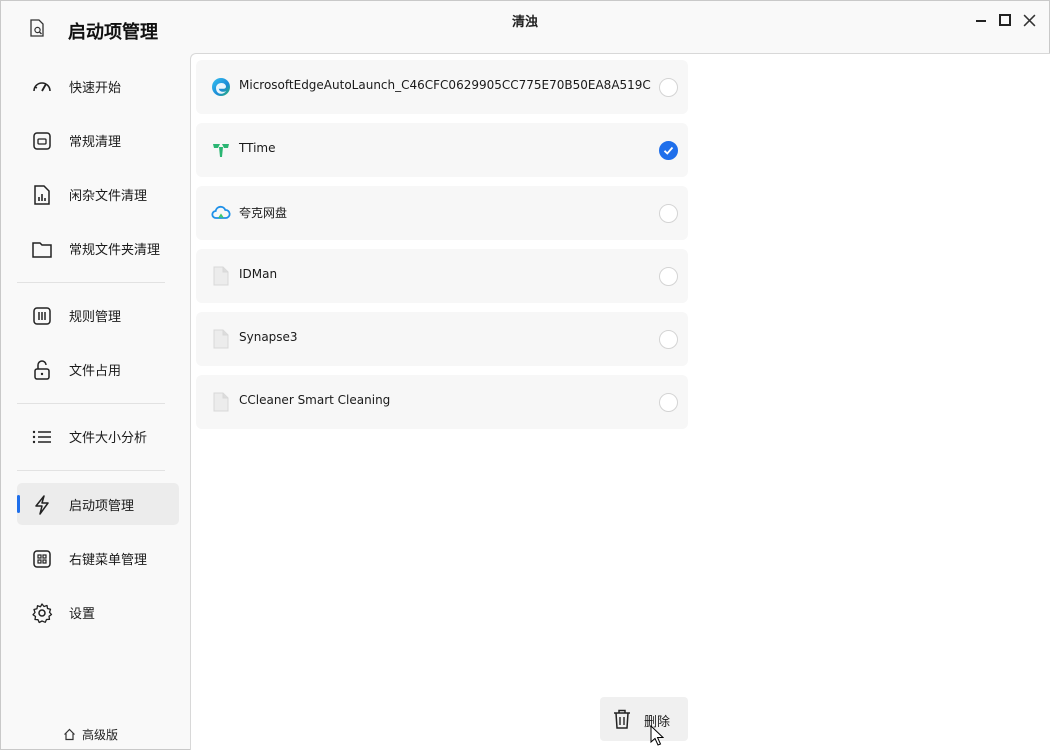 This screenshot has height=750, width=1050. What do you see at coordinates (102, 506) in the screenshot?
I see `sidebar-item-label: 启动项管理` at bounding box center [102, 506].